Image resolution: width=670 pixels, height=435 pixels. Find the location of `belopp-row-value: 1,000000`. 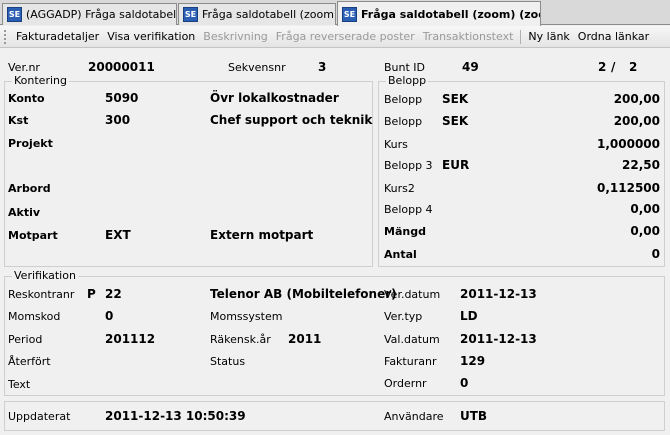

belopp-row-value: 1,000000 is located at coordinates (628, 144).